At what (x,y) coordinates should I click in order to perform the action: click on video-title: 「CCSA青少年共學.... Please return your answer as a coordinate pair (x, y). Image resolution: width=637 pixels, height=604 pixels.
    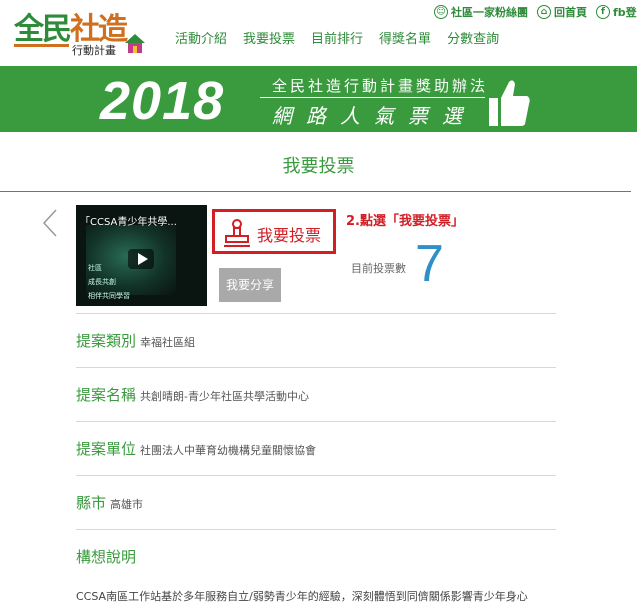
    Looking at the image, I should click on (128, 222).